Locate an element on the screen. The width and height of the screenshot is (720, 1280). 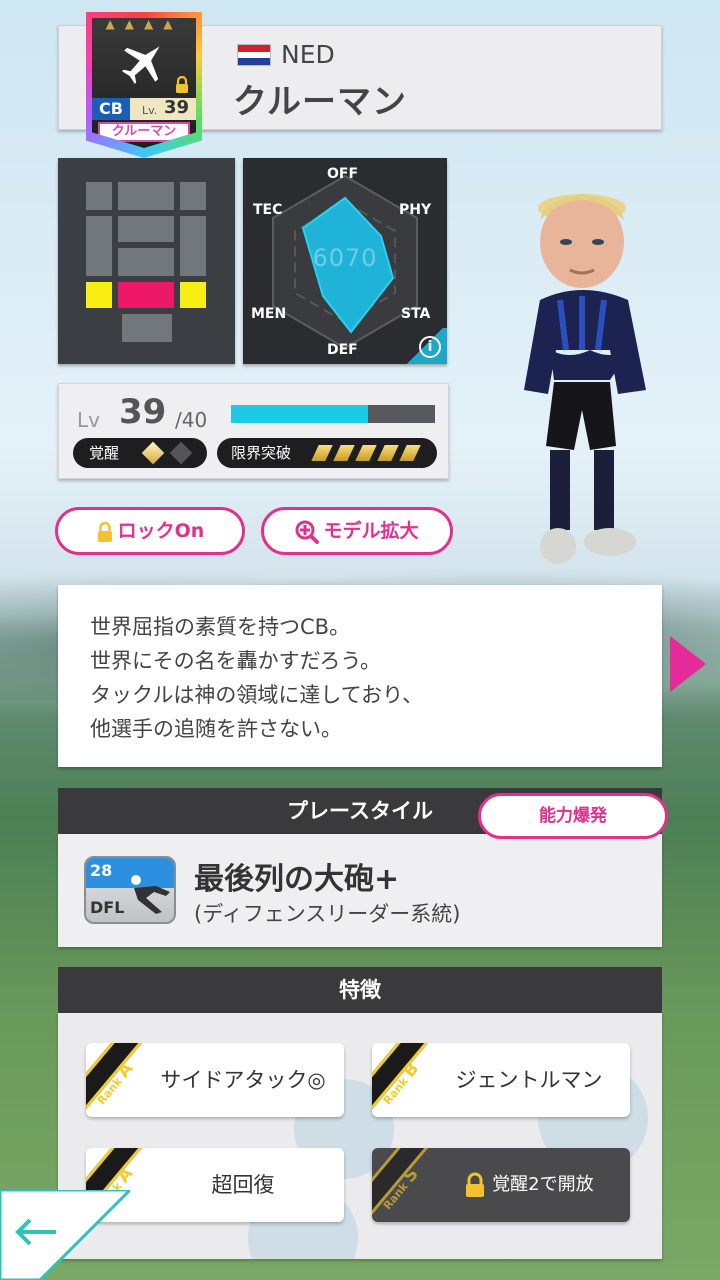
formation-cell-left-back is located at coordinates (99, 295).